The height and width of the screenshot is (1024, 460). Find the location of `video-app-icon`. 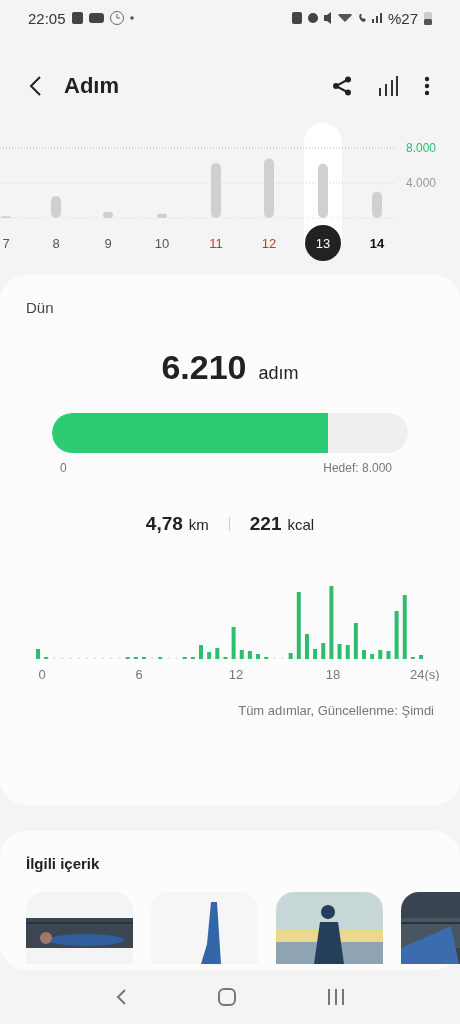

video-app-icon is located at coordinates (96, 18).